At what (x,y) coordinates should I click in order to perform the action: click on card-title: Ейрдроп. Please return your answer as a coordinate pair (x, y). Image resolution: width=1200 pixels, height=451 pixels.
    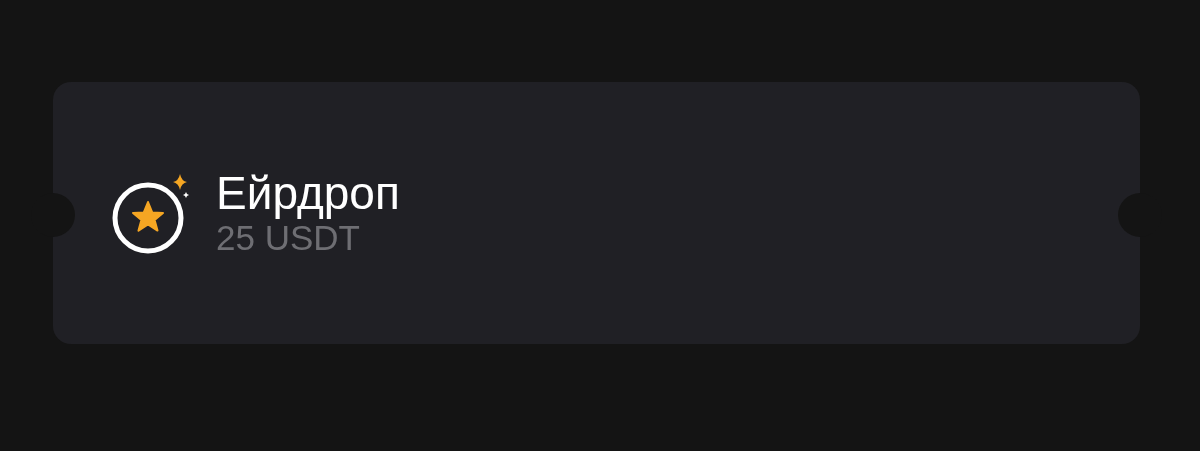
    Looking at the image, I should click on (308, 194).